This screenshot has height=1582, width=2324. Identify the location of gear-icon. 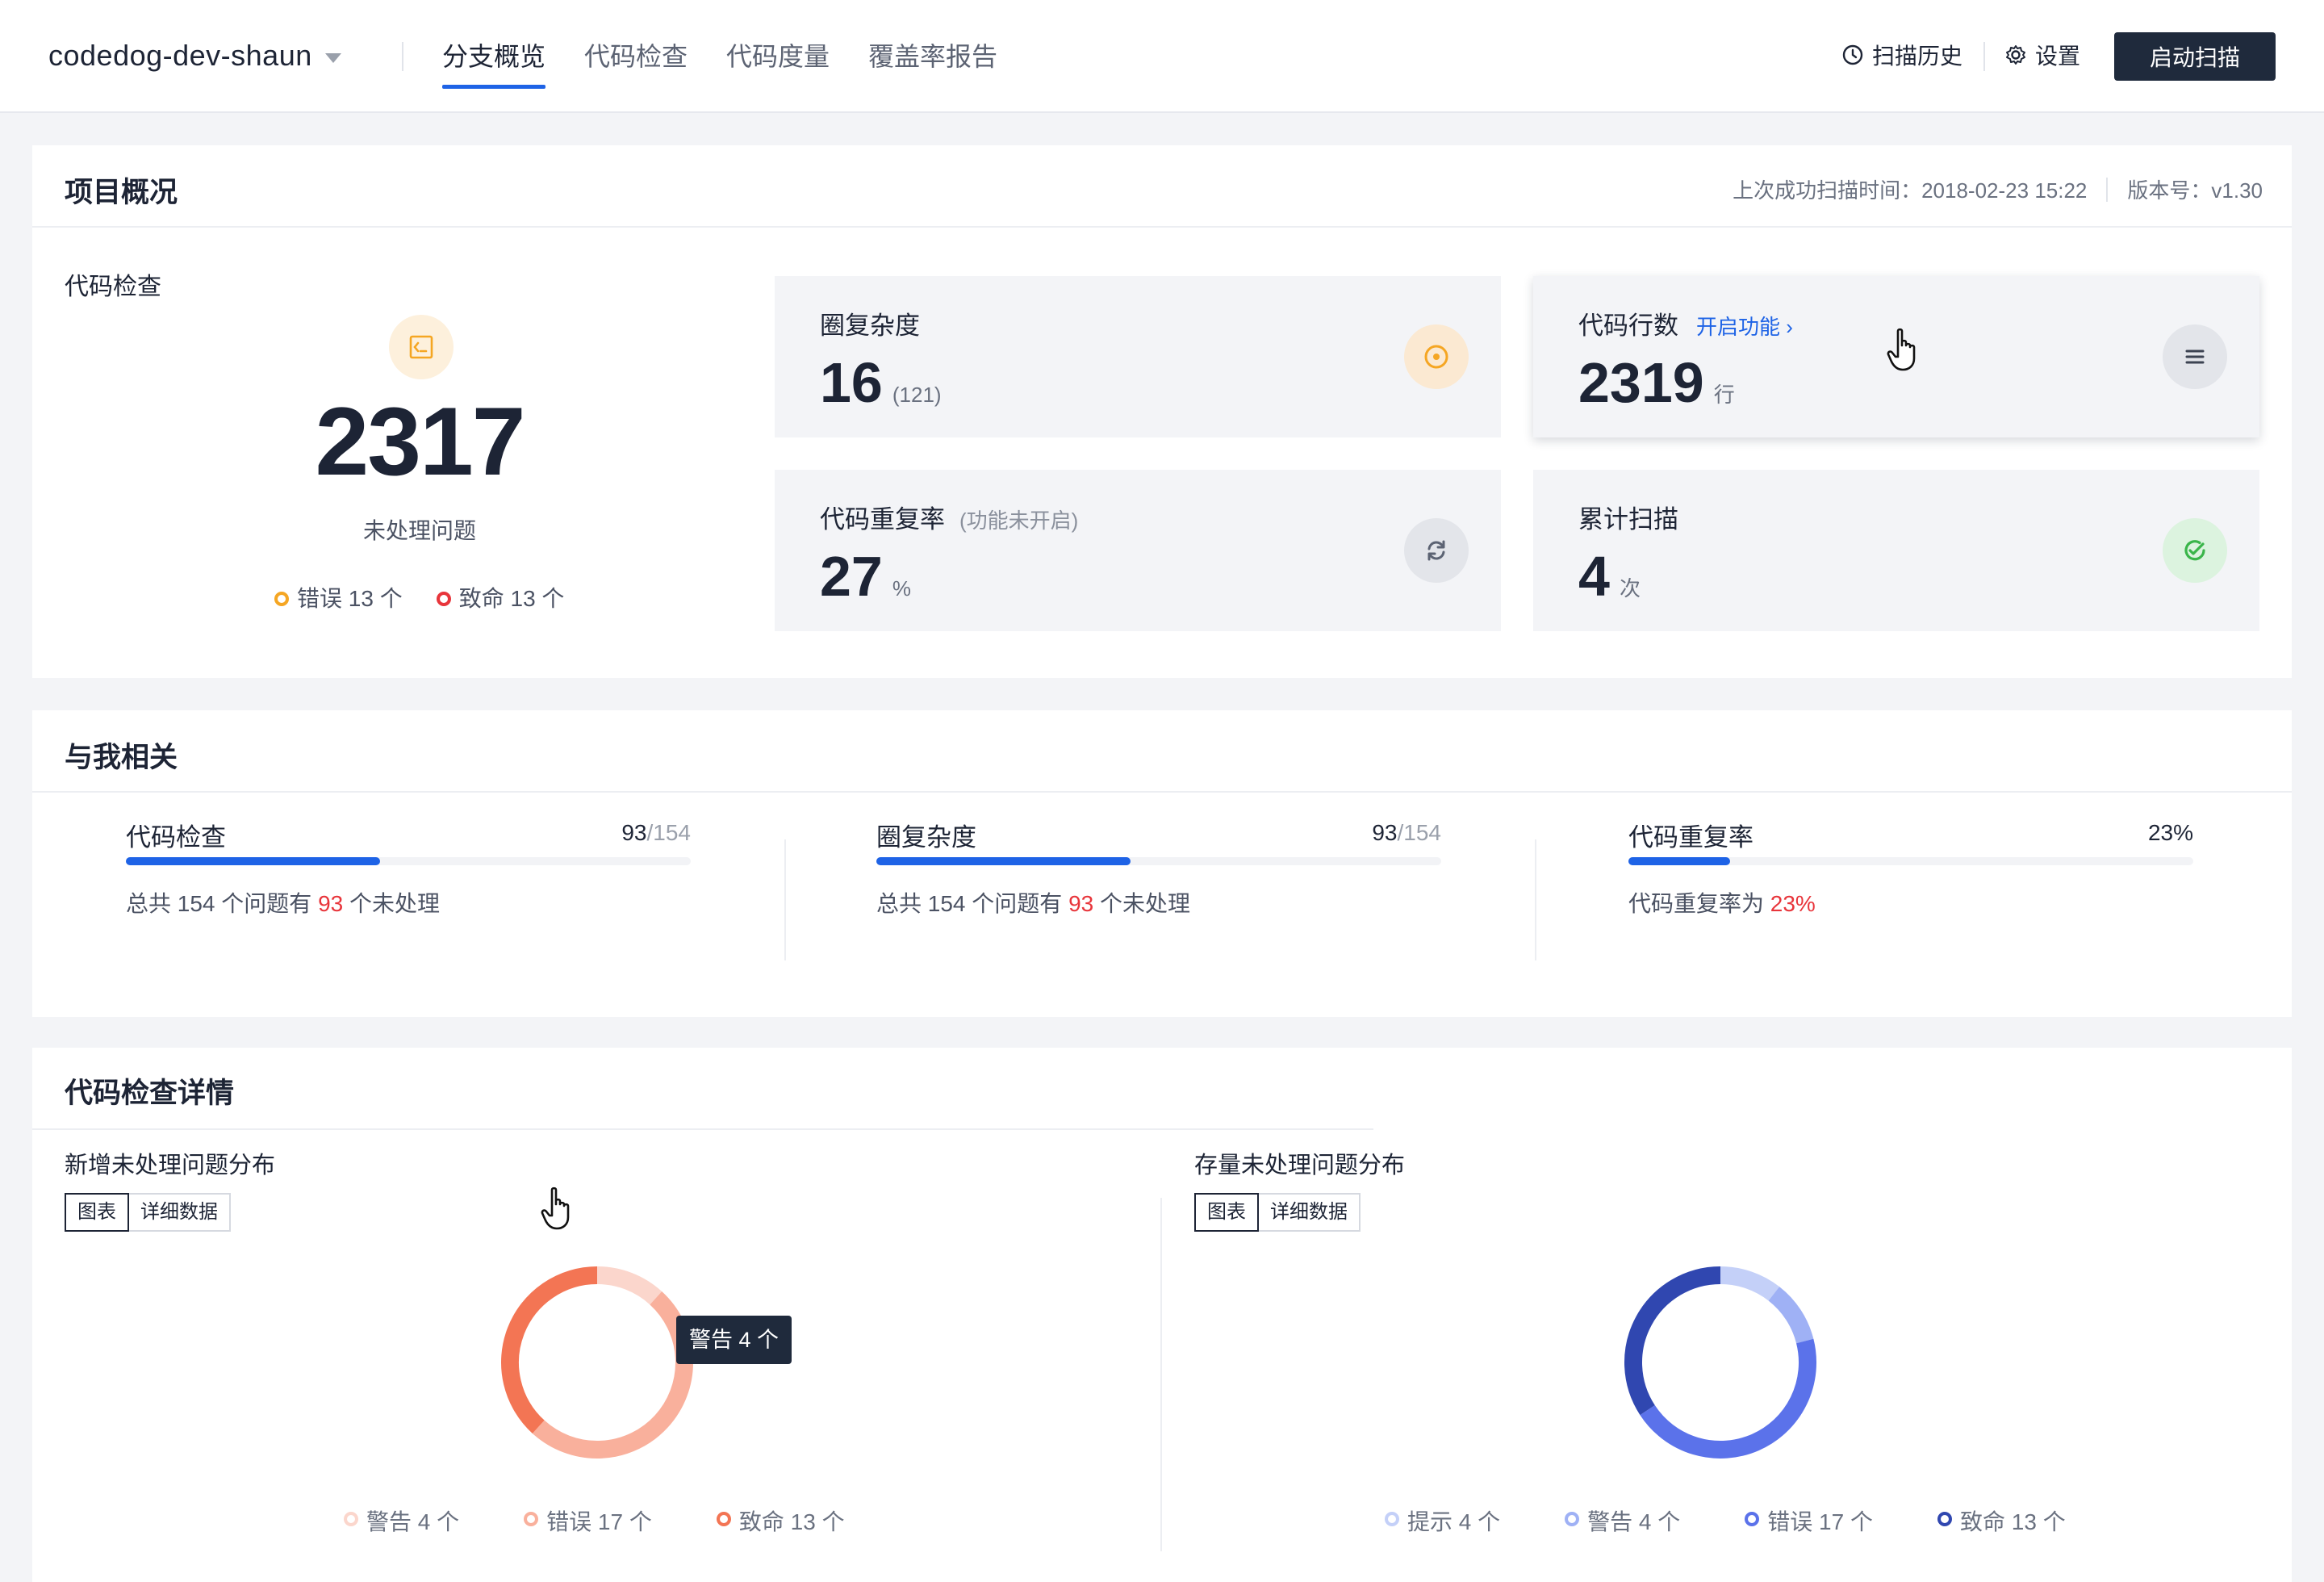
(2016, 55).